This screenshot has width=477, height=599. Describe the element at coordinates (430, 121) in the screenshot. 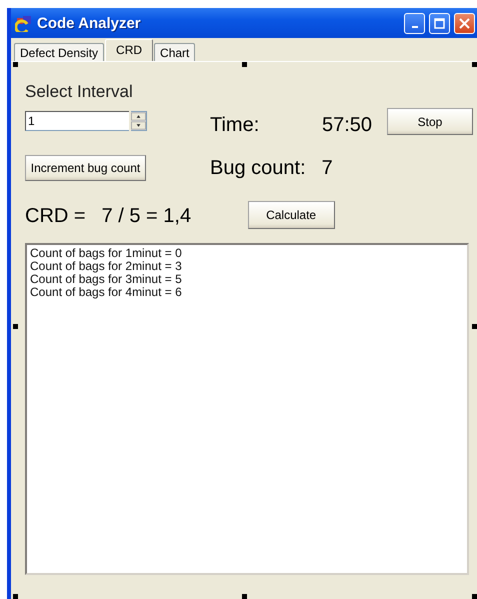

I see `stop-button: Stop` at that location.